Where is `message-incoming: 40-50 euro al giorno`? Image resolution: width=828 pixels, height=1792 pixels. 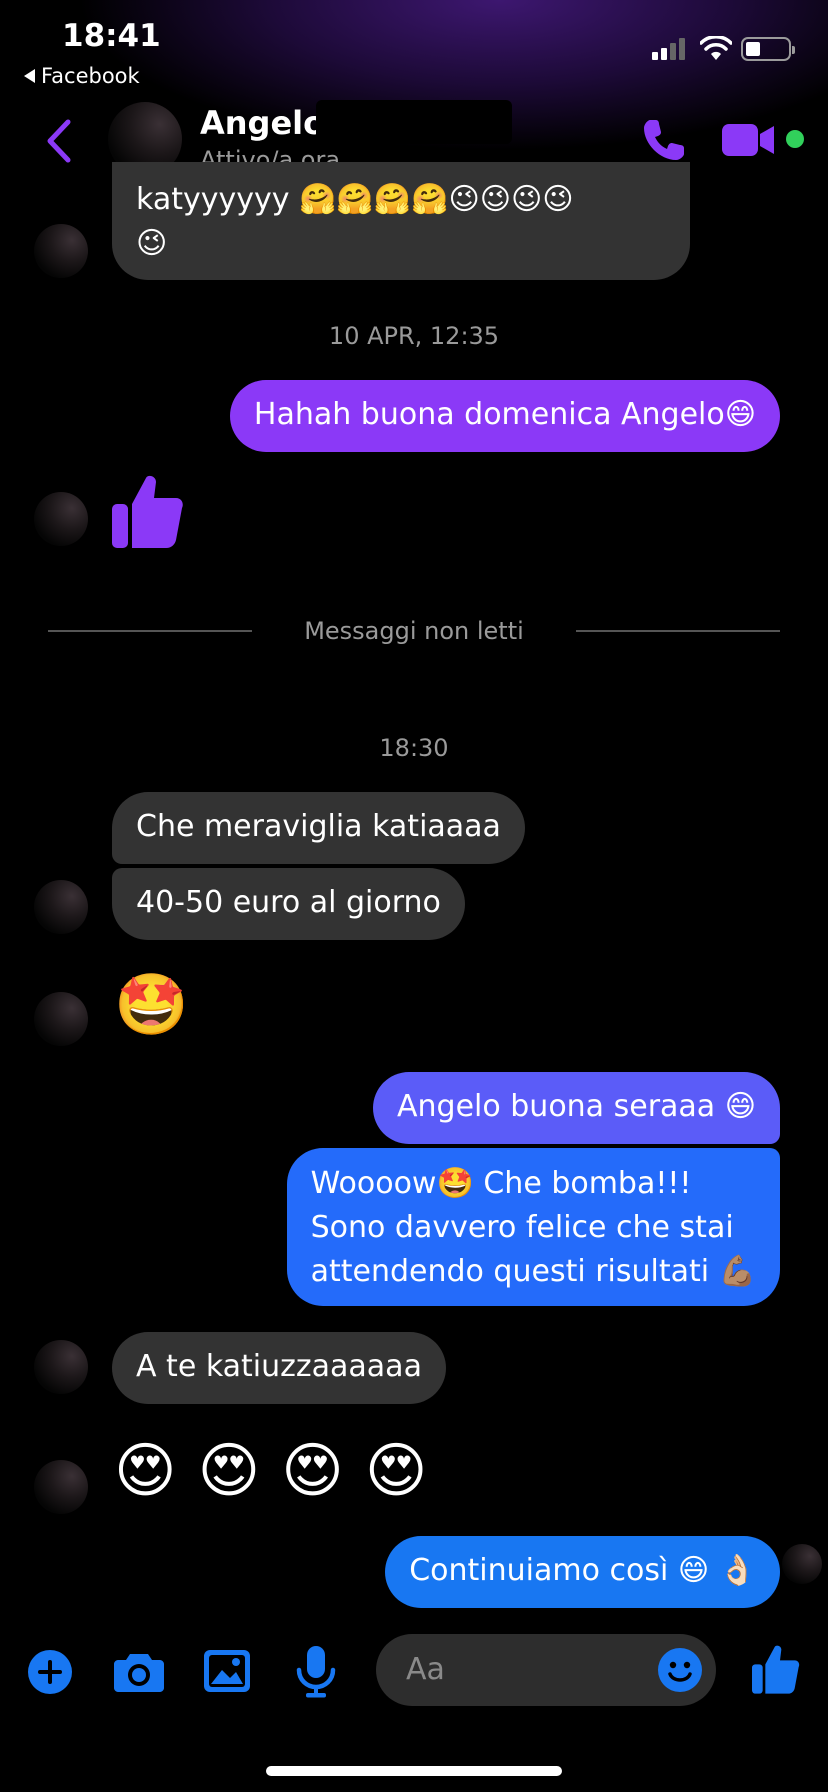 message-incoming: 40-50 euro al giorno is located at coordinates (288, 904).